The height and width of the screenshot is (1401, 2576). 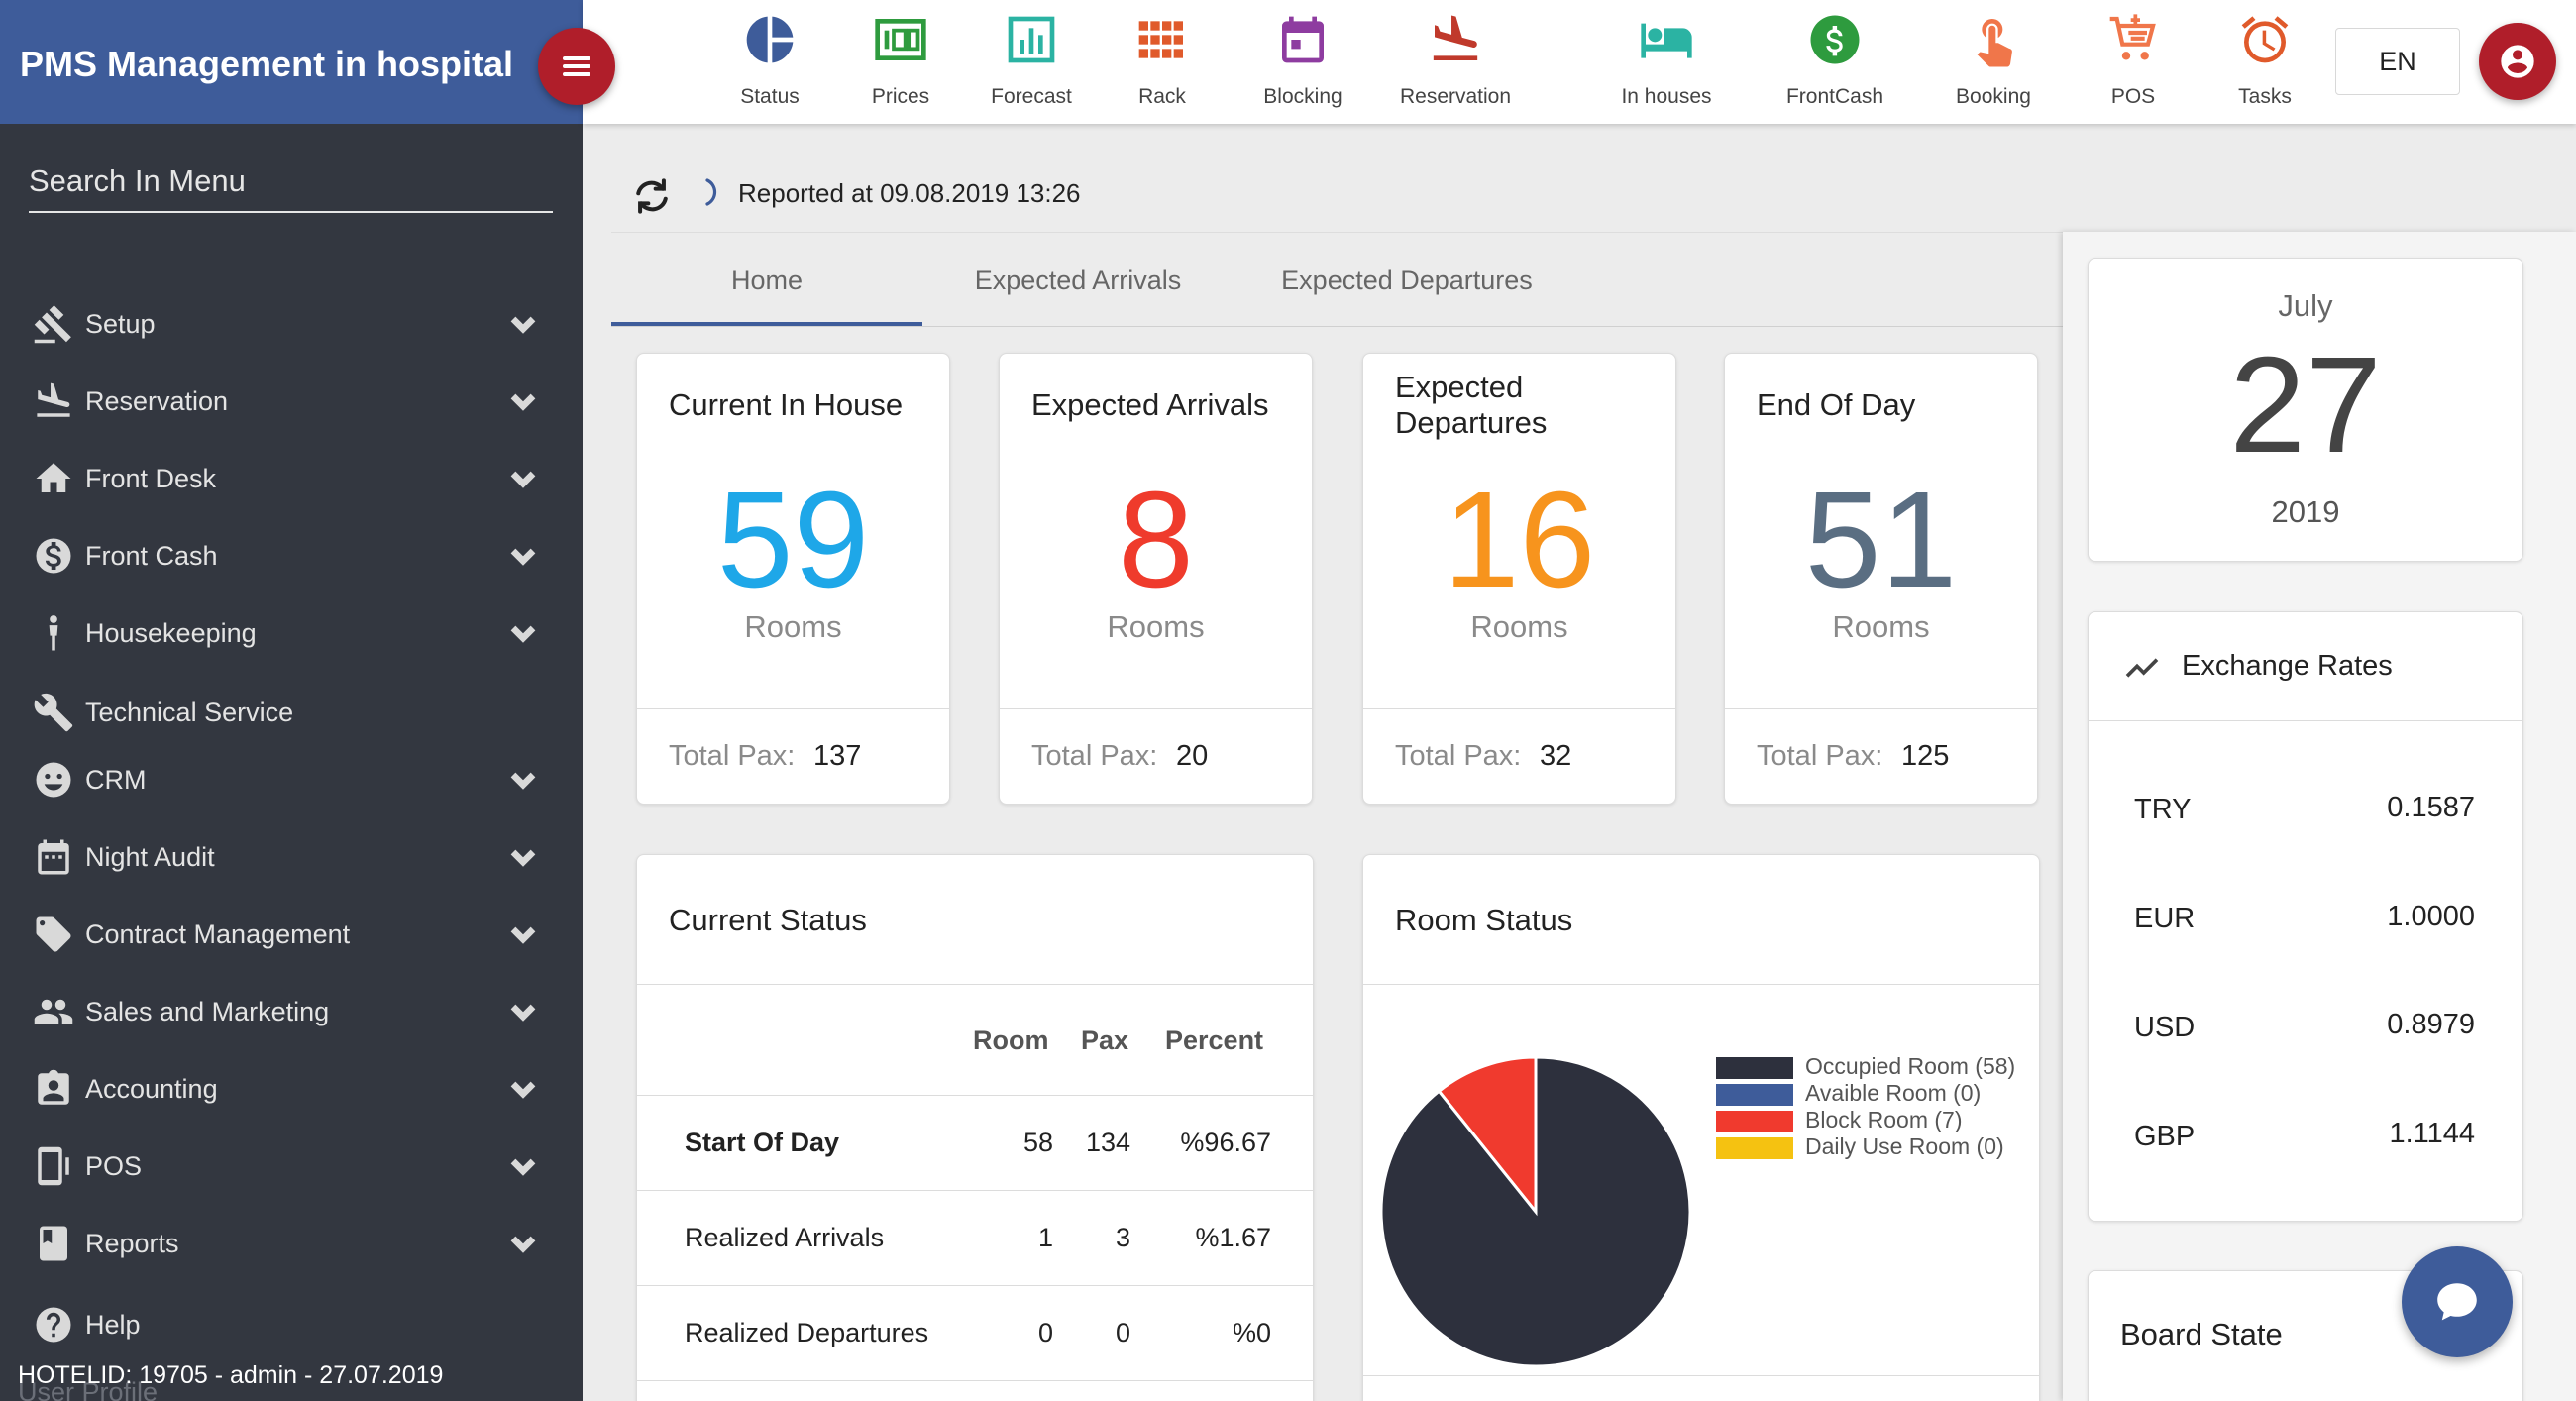 I want to click on row-label: Start Of Day, so click(x=762, y=1142).